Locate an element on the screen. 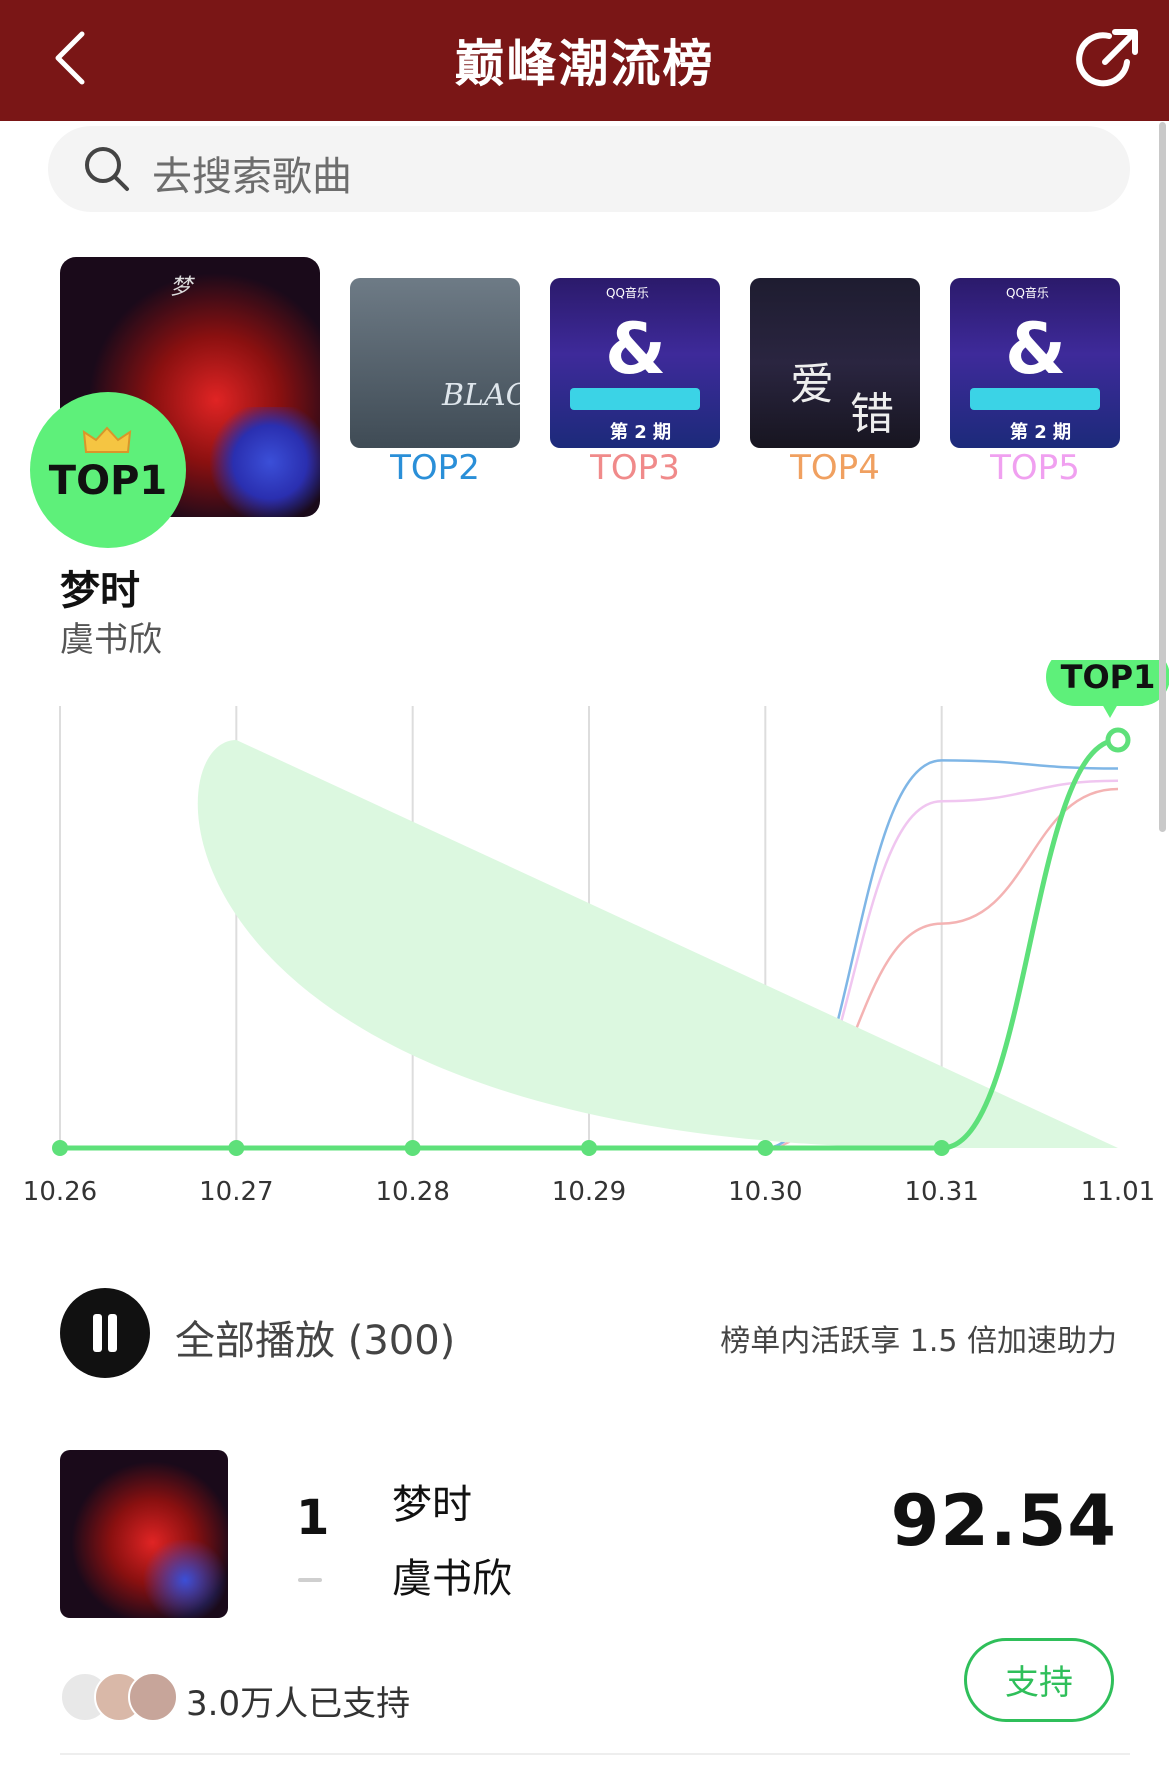 This screenshot has height=1782, width=1169. crown-icon is located at coordinates (107, 439).